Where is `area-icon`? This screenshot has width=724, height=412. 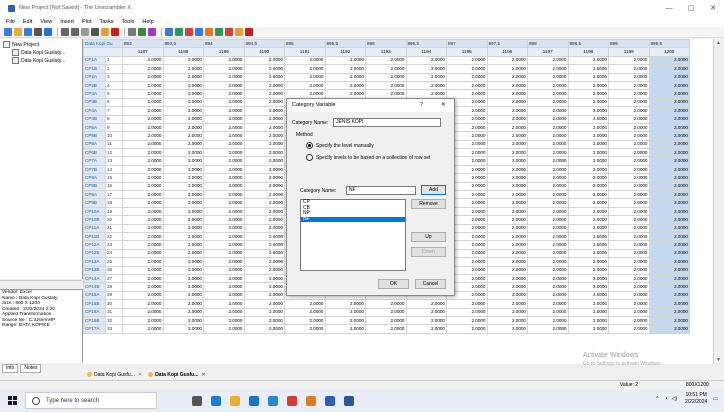
area-icon is located at coordinates (209, 32).